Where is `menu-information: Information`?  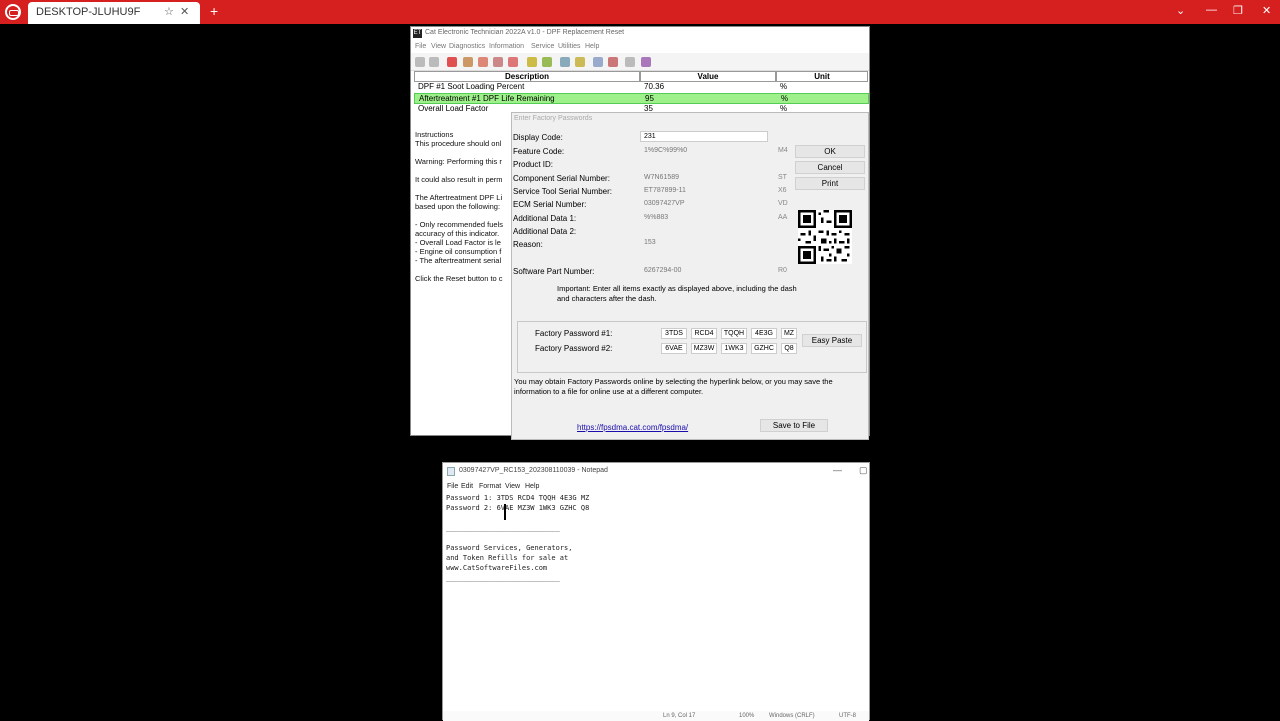
menu-information: Information is located at coordinates (506, 46).